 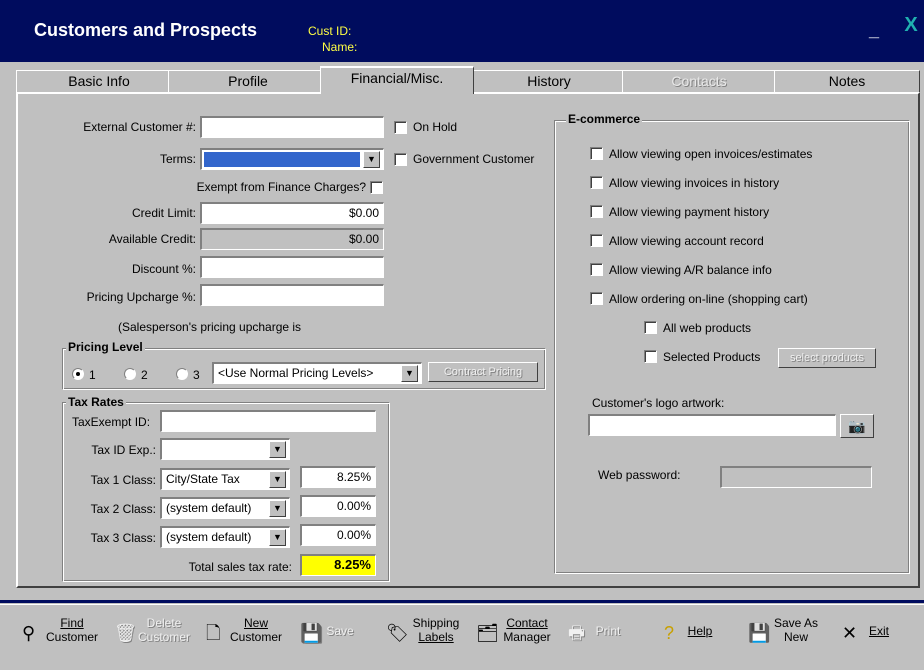 What do you see at coordinates (292, 267) in the screenshot?
I see `discount-input` at bounding box center [292, 267].